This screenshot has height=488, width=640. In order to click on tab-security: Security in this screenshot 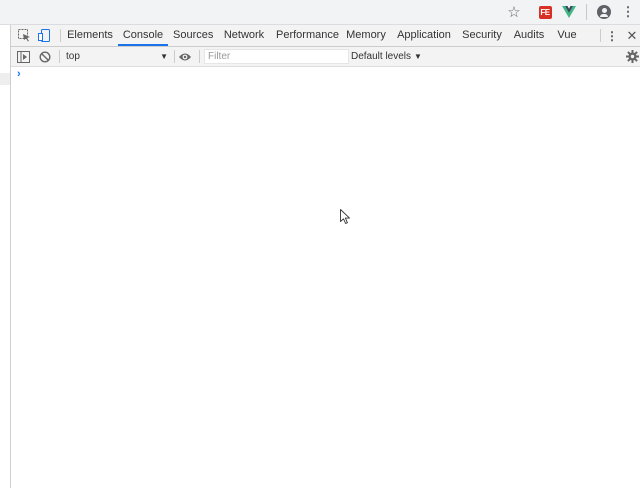, I will do `click(482, 35)`.